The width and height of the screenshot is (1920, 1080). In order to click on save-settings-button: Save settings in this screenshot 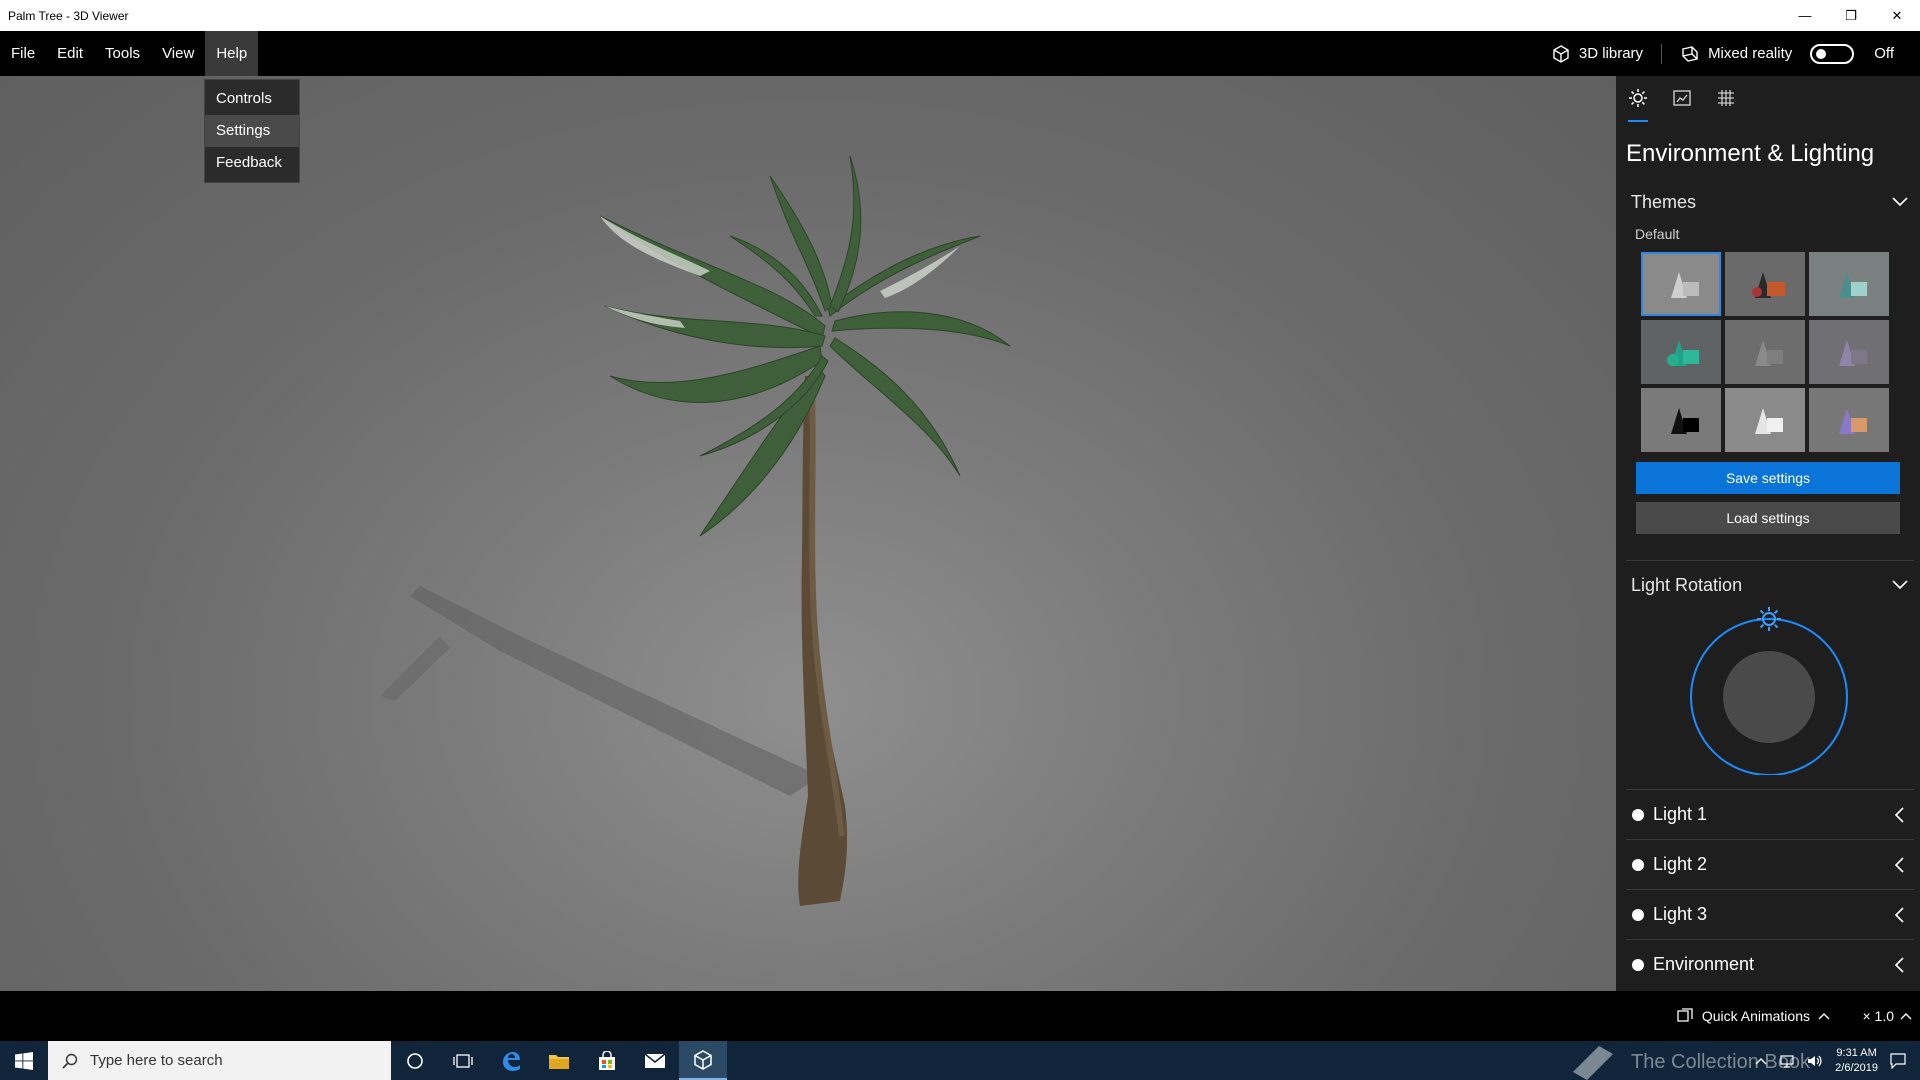, I will do `click(1768, 478)`.